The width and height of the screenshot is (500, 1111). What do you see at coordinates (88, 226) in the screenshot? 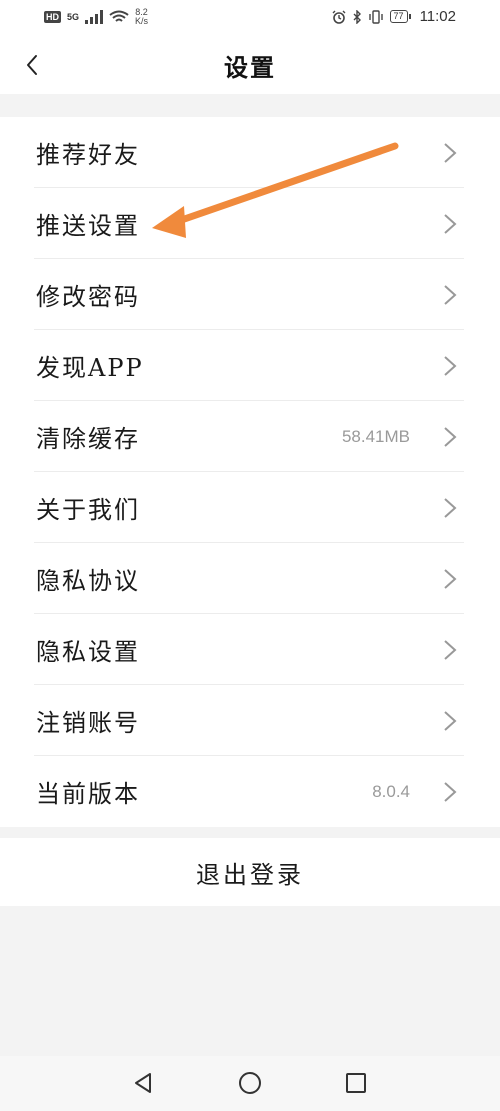
I see `menu-item-label: 推送设置` at bounding box center [88, 226].